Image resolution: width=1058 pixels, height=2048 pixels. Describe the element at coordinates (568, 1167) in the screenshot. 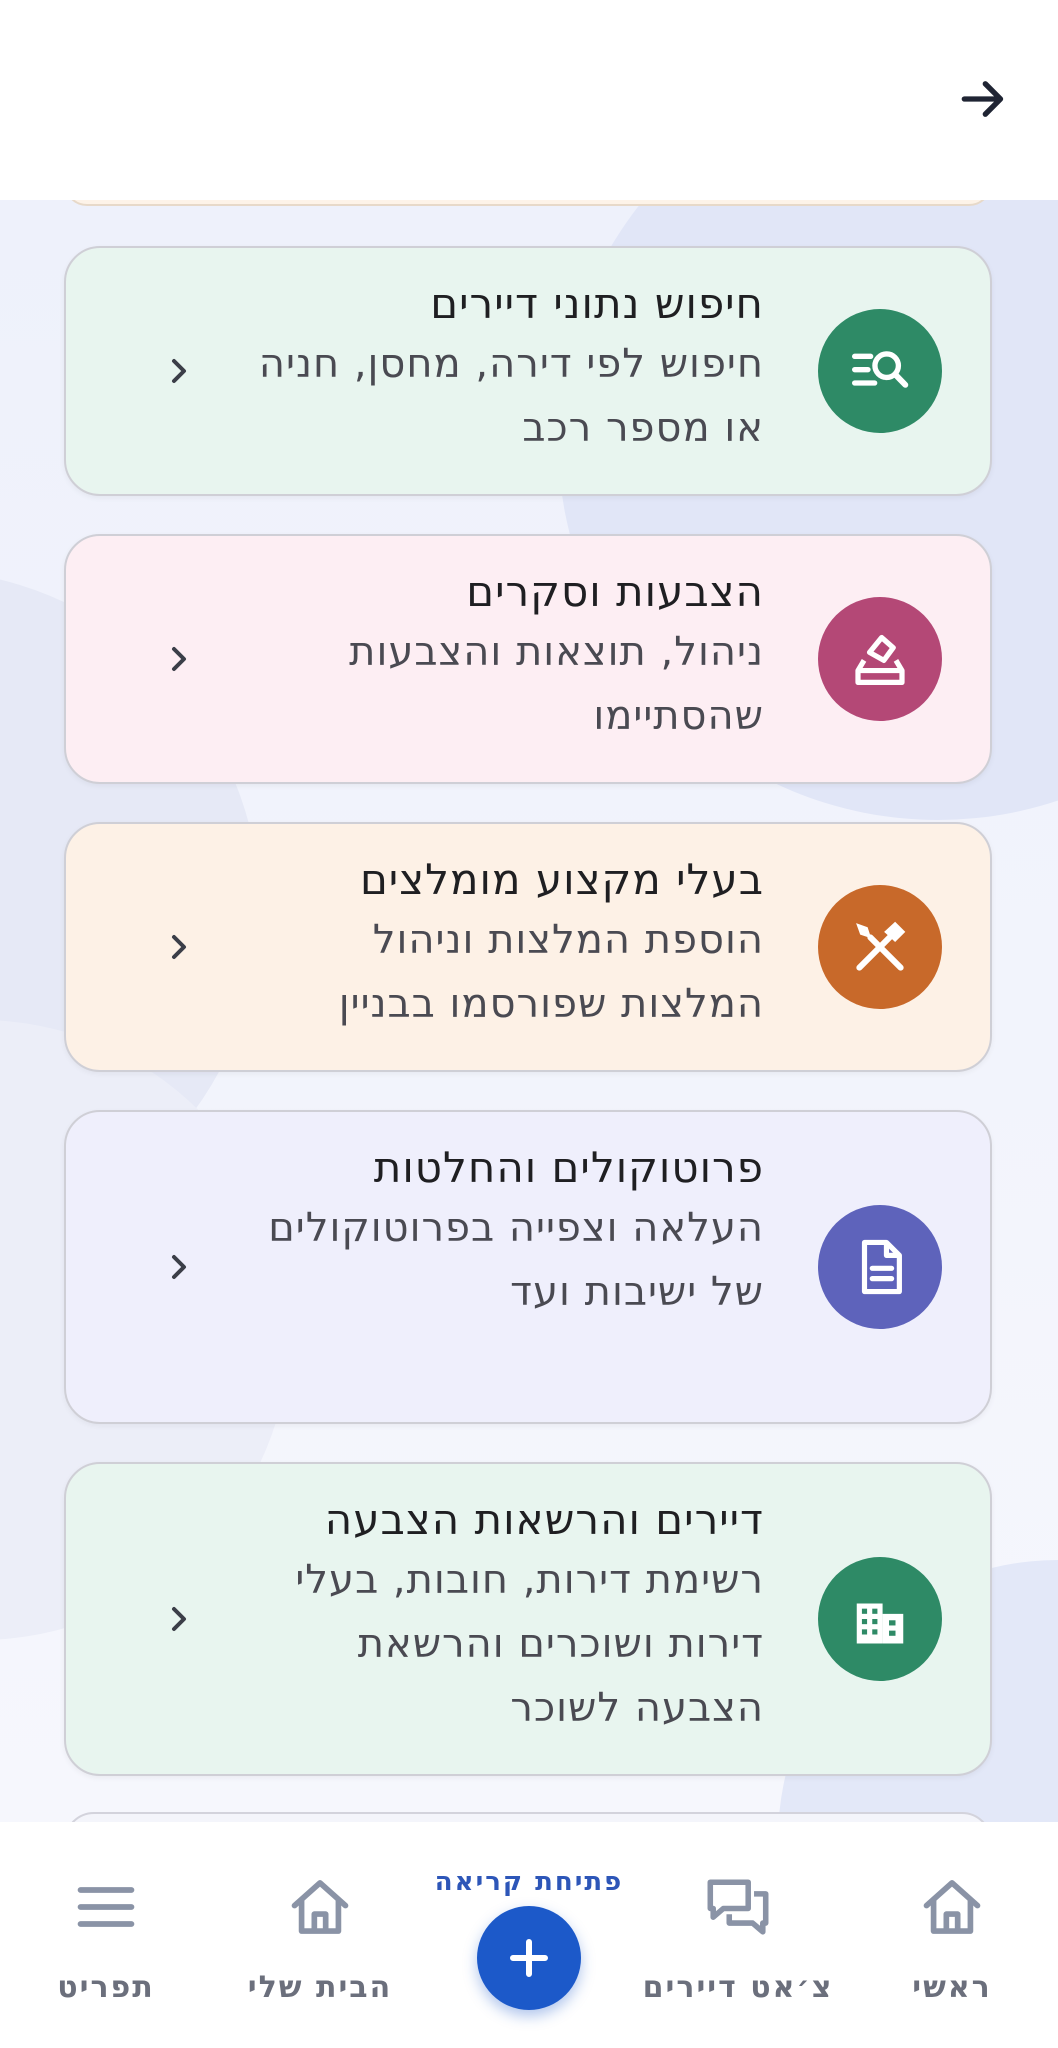

I see `card-title: פרוטוקולים והחלטות` at that location.